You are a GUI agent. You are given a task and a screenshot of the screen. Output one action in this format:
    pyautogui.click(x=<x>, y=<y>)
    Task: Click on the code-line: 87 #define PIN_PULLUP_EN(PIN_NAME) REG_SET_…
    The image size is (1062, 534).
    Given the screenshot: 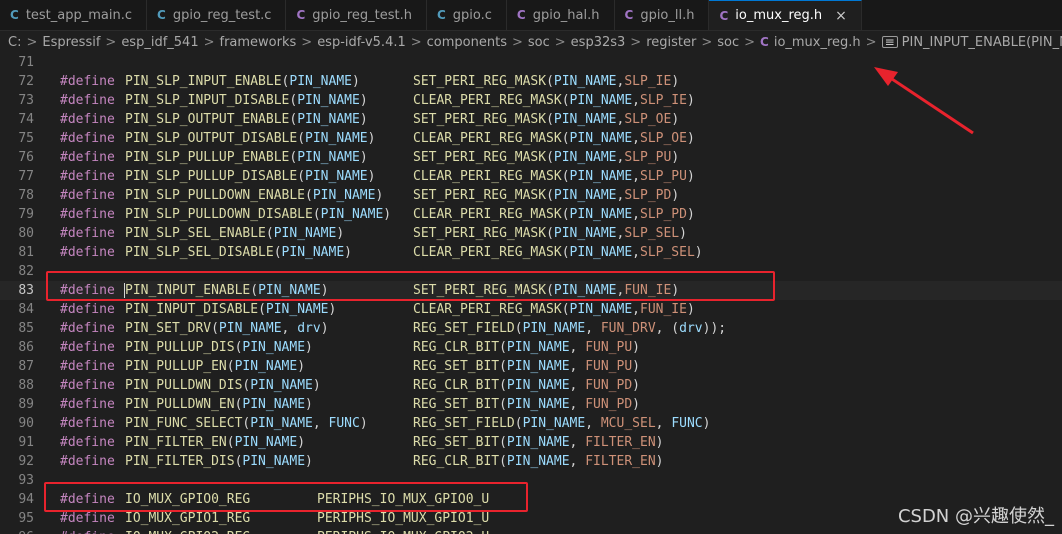 What is the action you would take?
    pyautogui.click(x=531, y=366)
    